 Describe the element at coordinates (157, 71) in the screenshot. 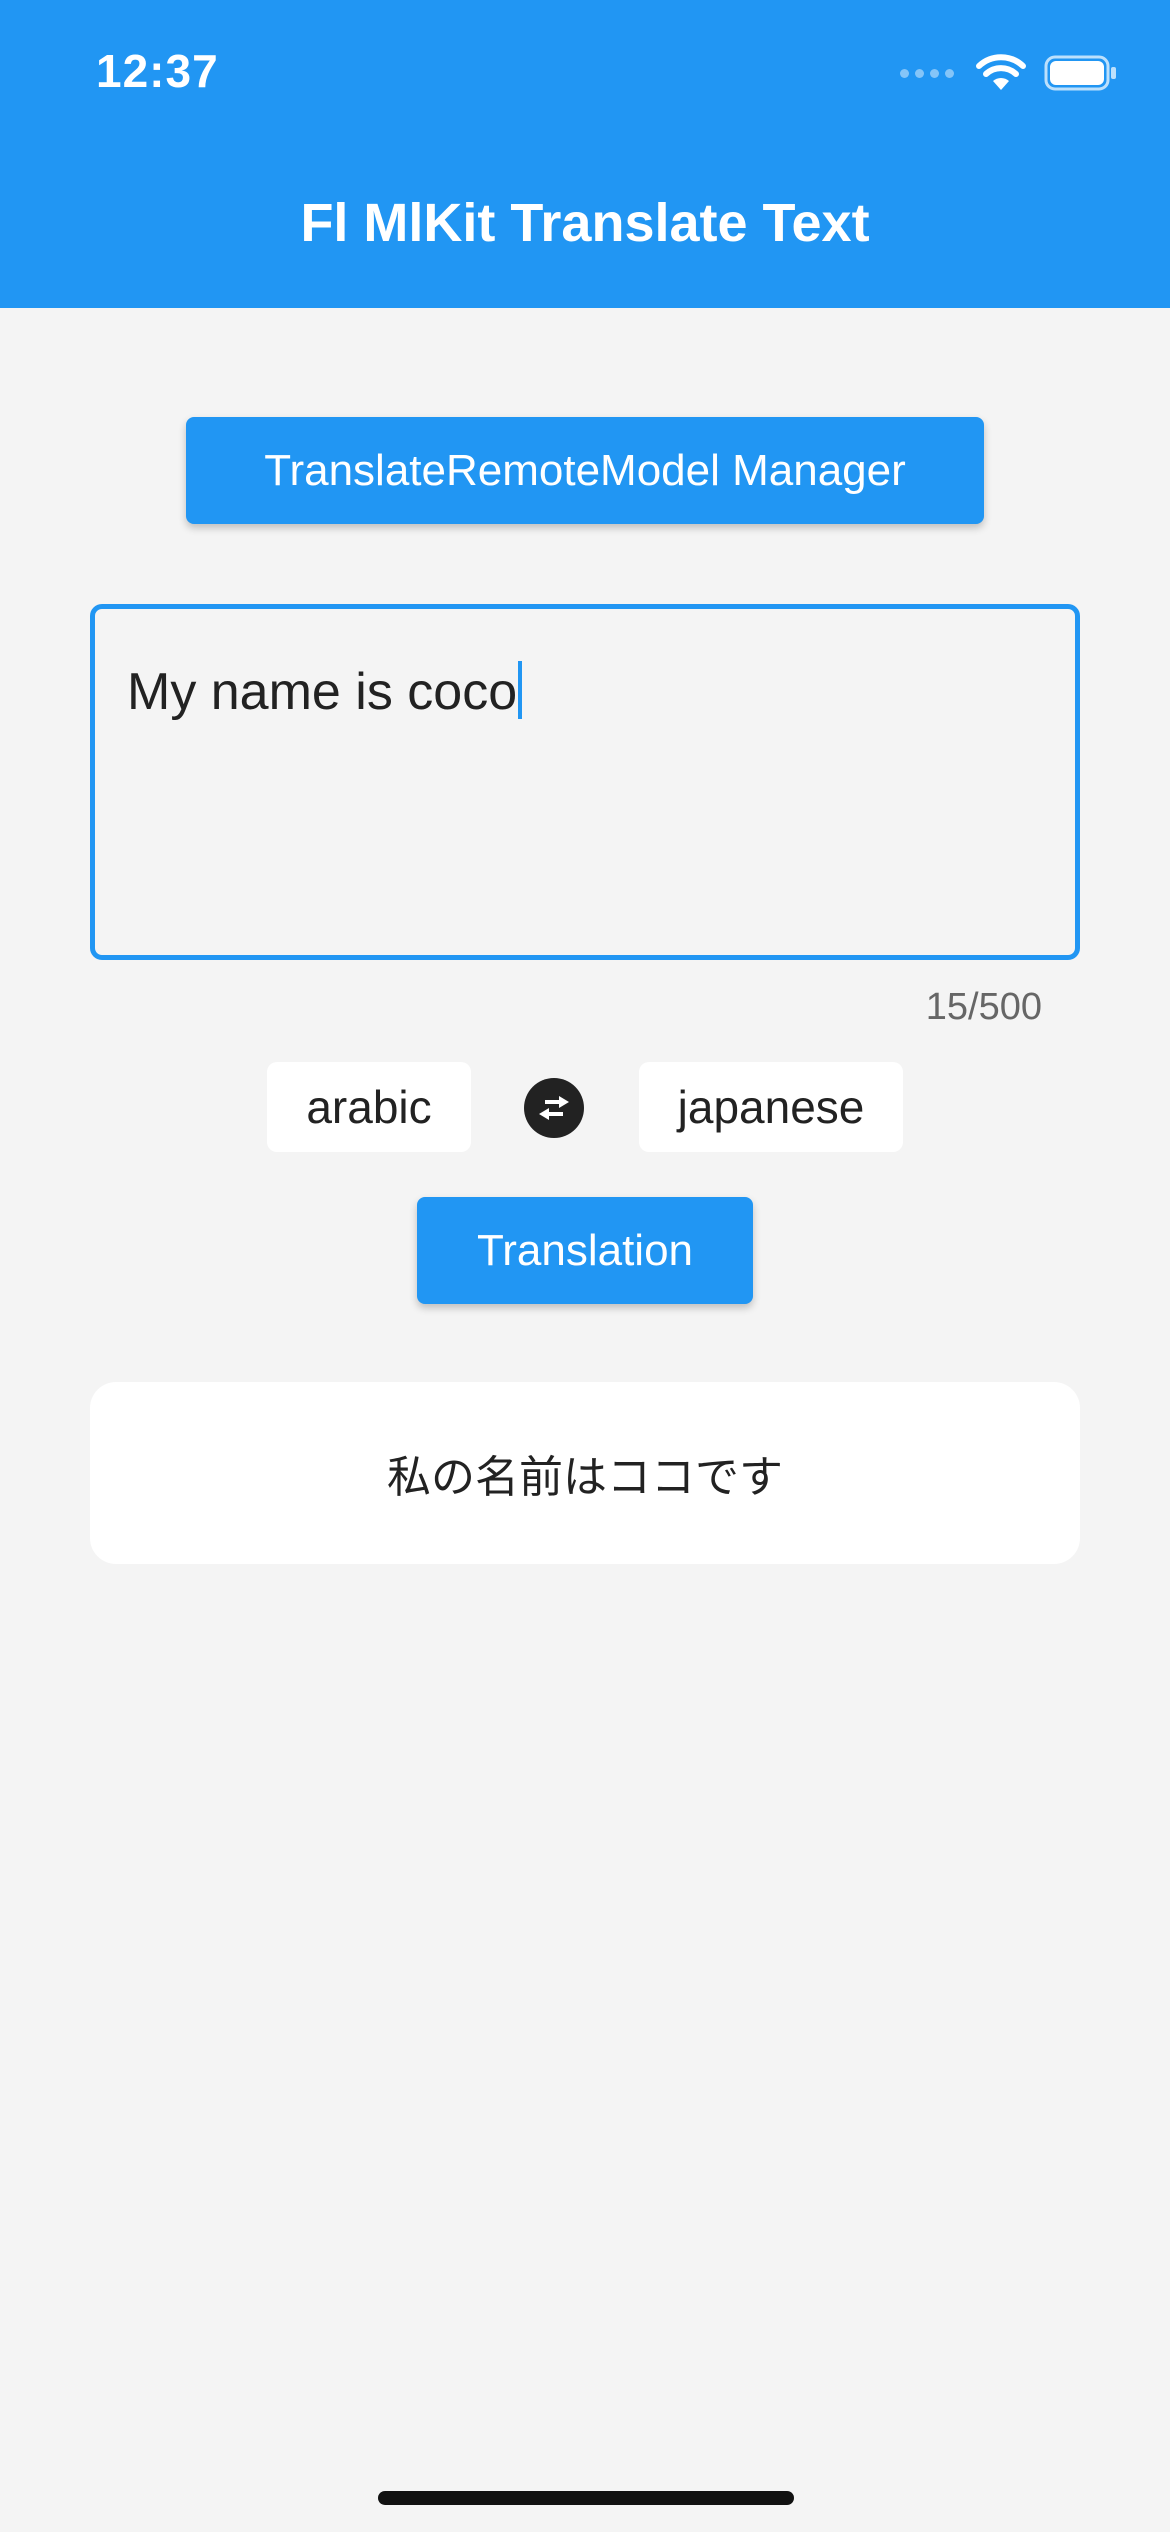

I see `status-time: 12:37` at that location.